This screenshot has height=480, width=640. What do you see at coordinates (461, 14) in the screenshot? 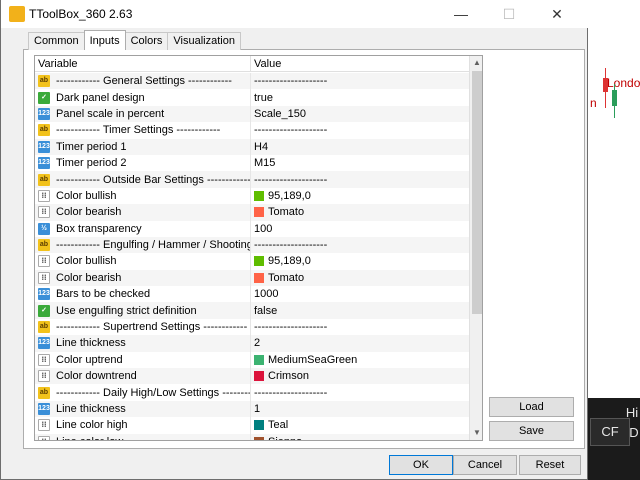
I see `minimize-button: —` at bounding box center [461, 14].